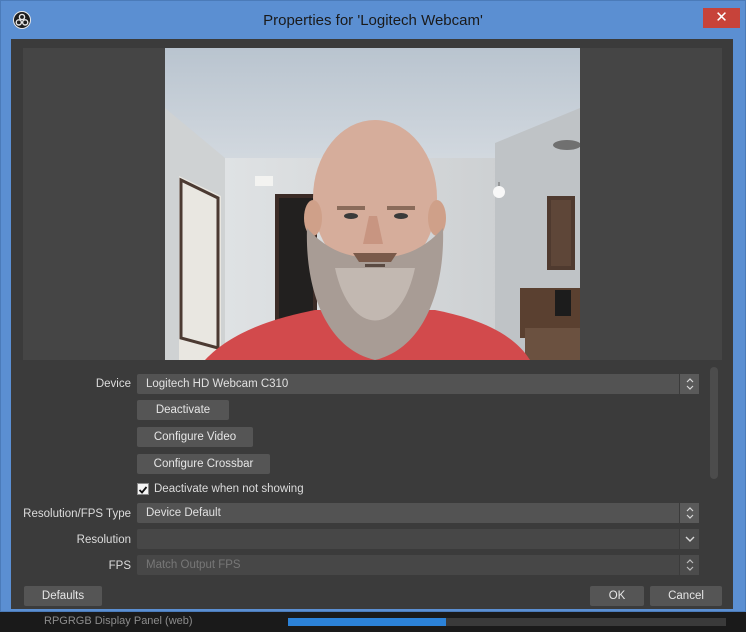  Describe the element at coordinates (183, 513) in the screenshot. I see `resolution-fps-type-value: Device Default` at that location.